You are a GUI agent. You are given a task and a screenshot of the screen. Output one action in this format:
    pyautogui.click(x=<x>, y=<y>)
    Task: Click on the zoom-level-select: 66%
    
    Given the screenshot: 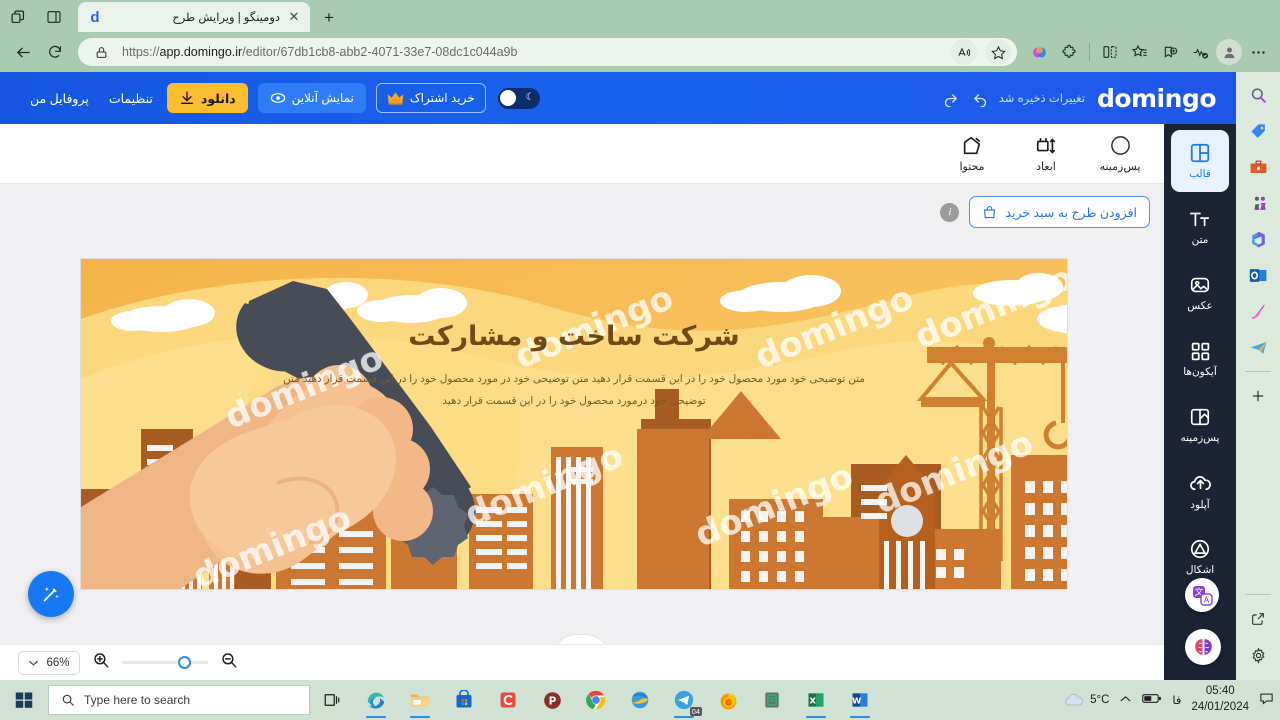 What is the action you would take?
    pyautogui.click(x=49, y=662)
    